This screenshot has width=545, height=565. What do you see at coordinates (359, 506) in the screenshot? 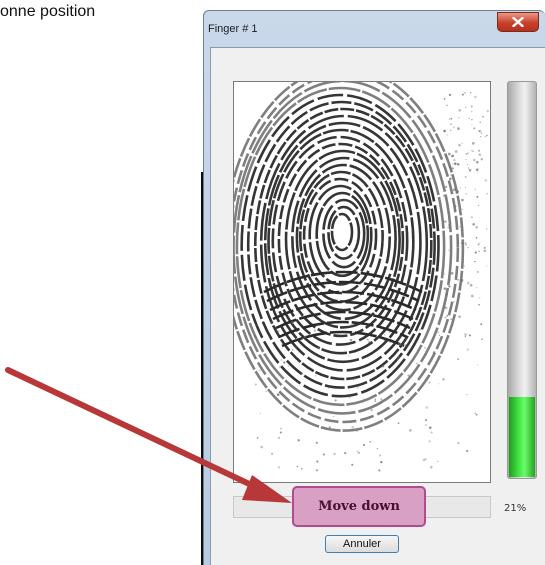
I see `move-down-callout: Move down` at bounding box center [359, 506].